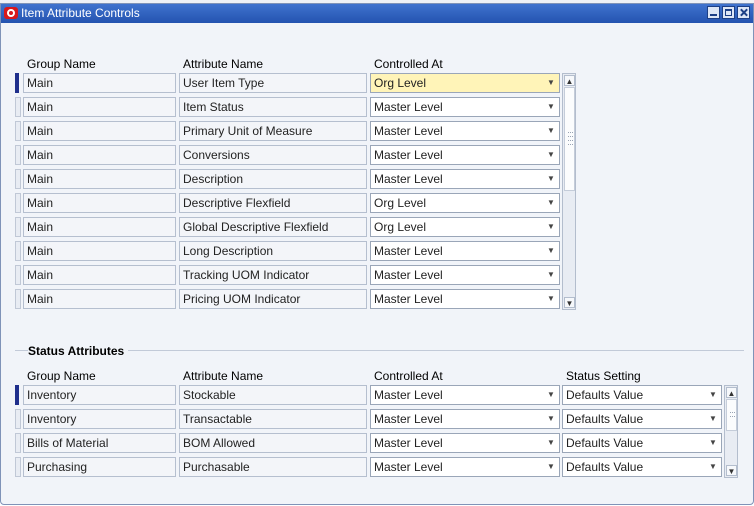 The width and height of the screenshot is (754, 506). I want to click on column-header-attribute: Attribute Name, so click(223, 64).